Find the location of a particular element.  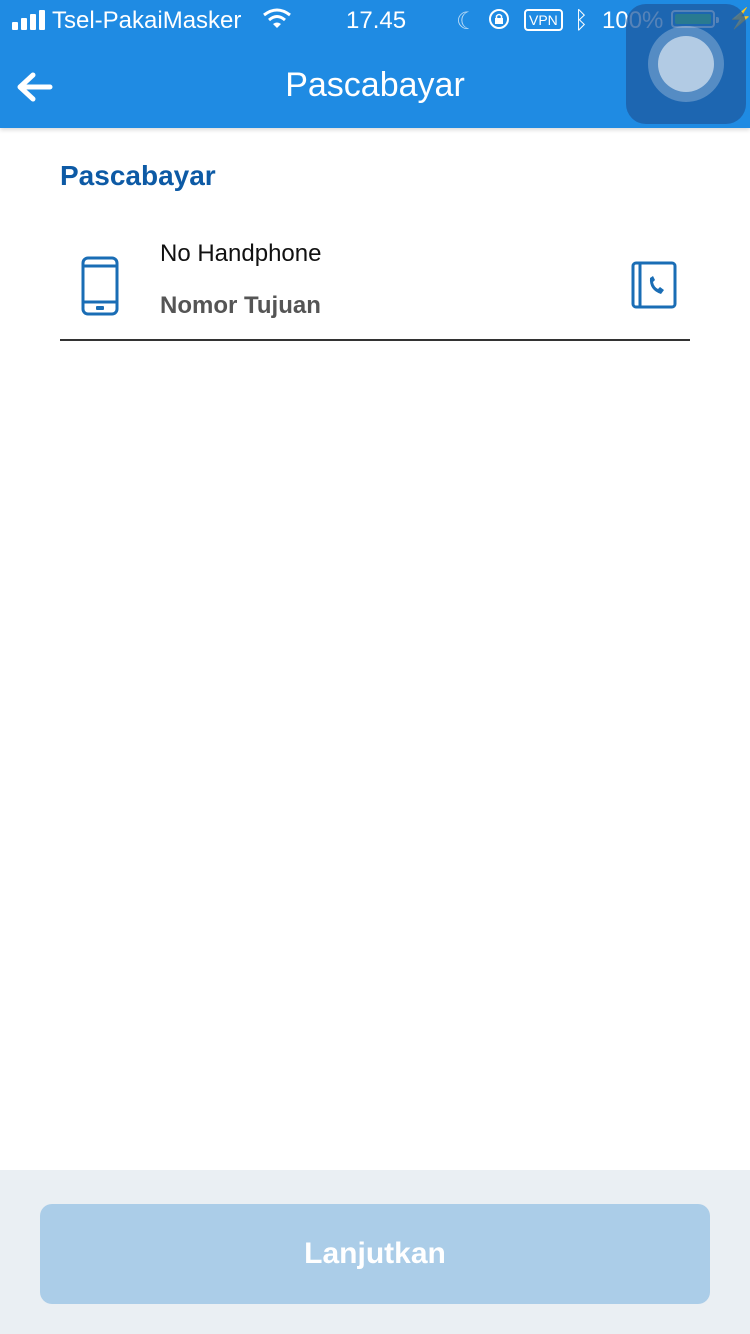

bottom-action-bar: Lanjutkan is located at coordinates (375, 1252).